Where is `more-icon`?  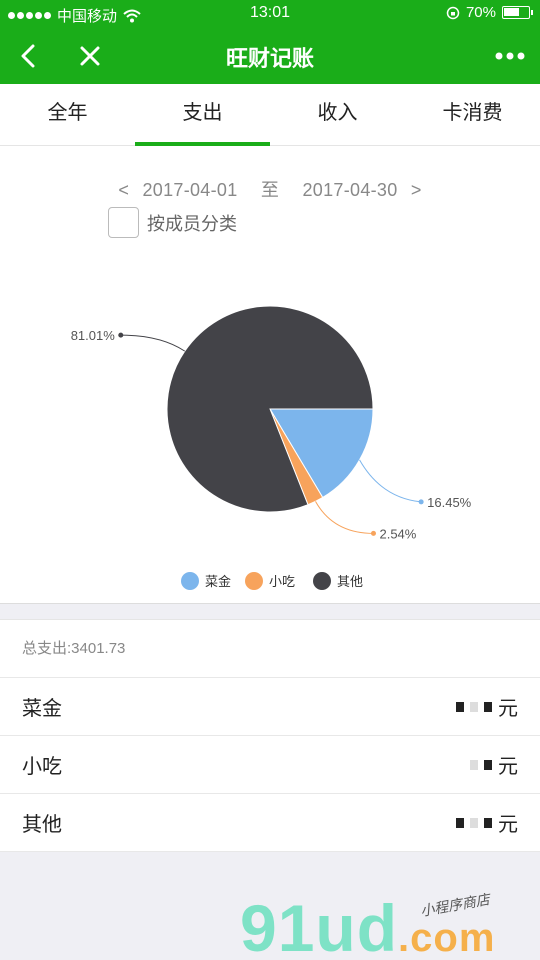
more-icon is located at coordinates (510, 56).